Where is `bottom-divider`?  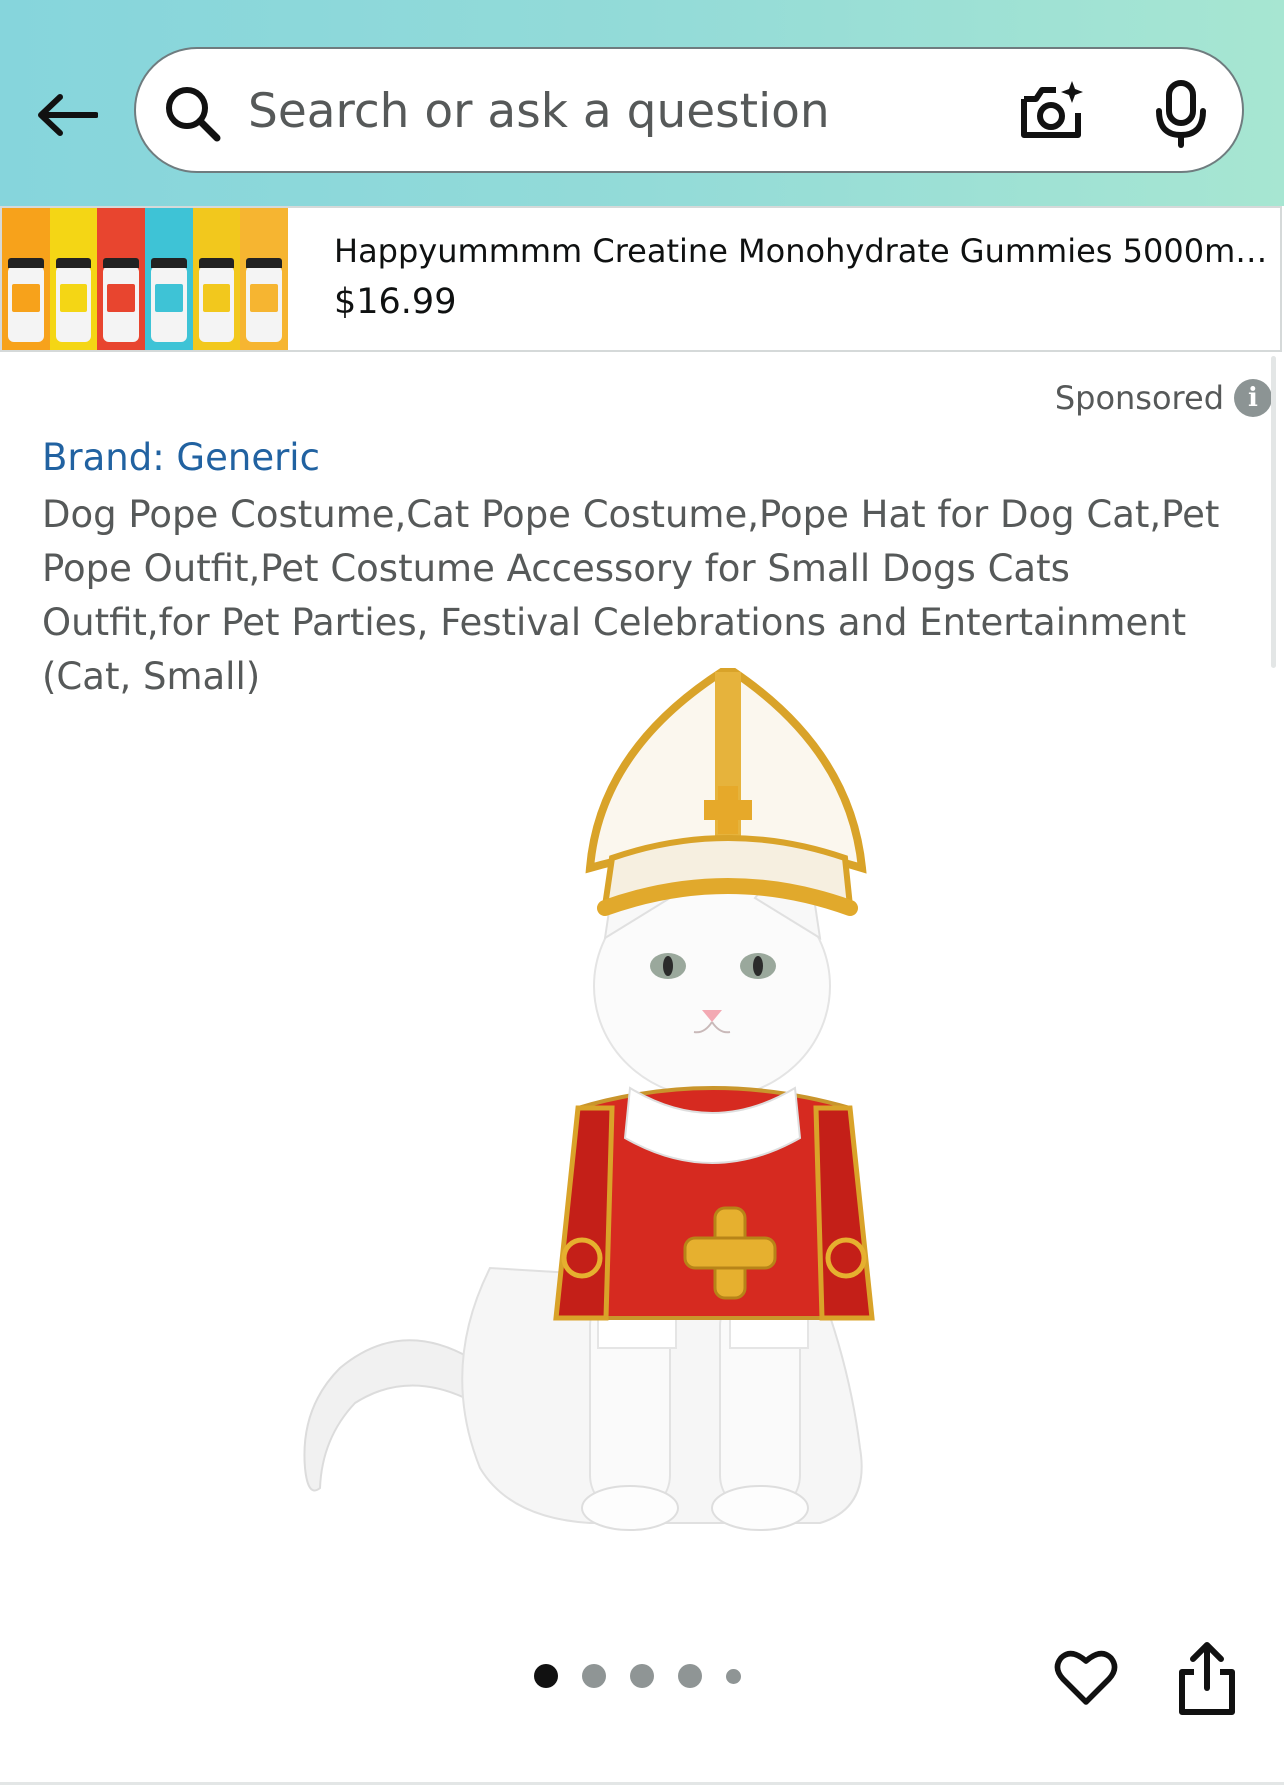
bottom-divider is located at coordinates (642, 1783).